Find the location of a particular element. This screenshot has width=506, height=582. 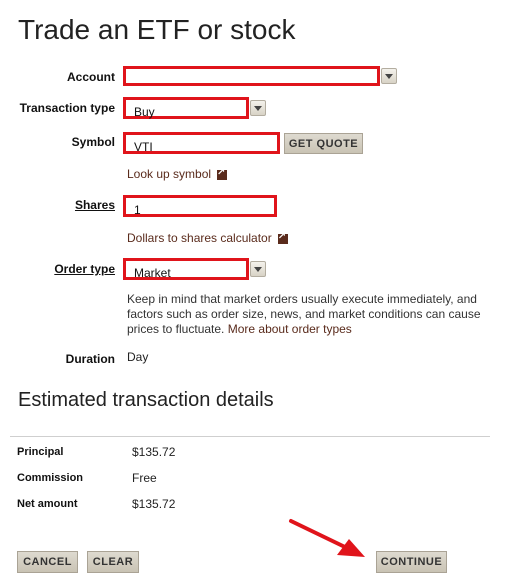

transaction-type-select: Buy is located at coordinates (186, 108).